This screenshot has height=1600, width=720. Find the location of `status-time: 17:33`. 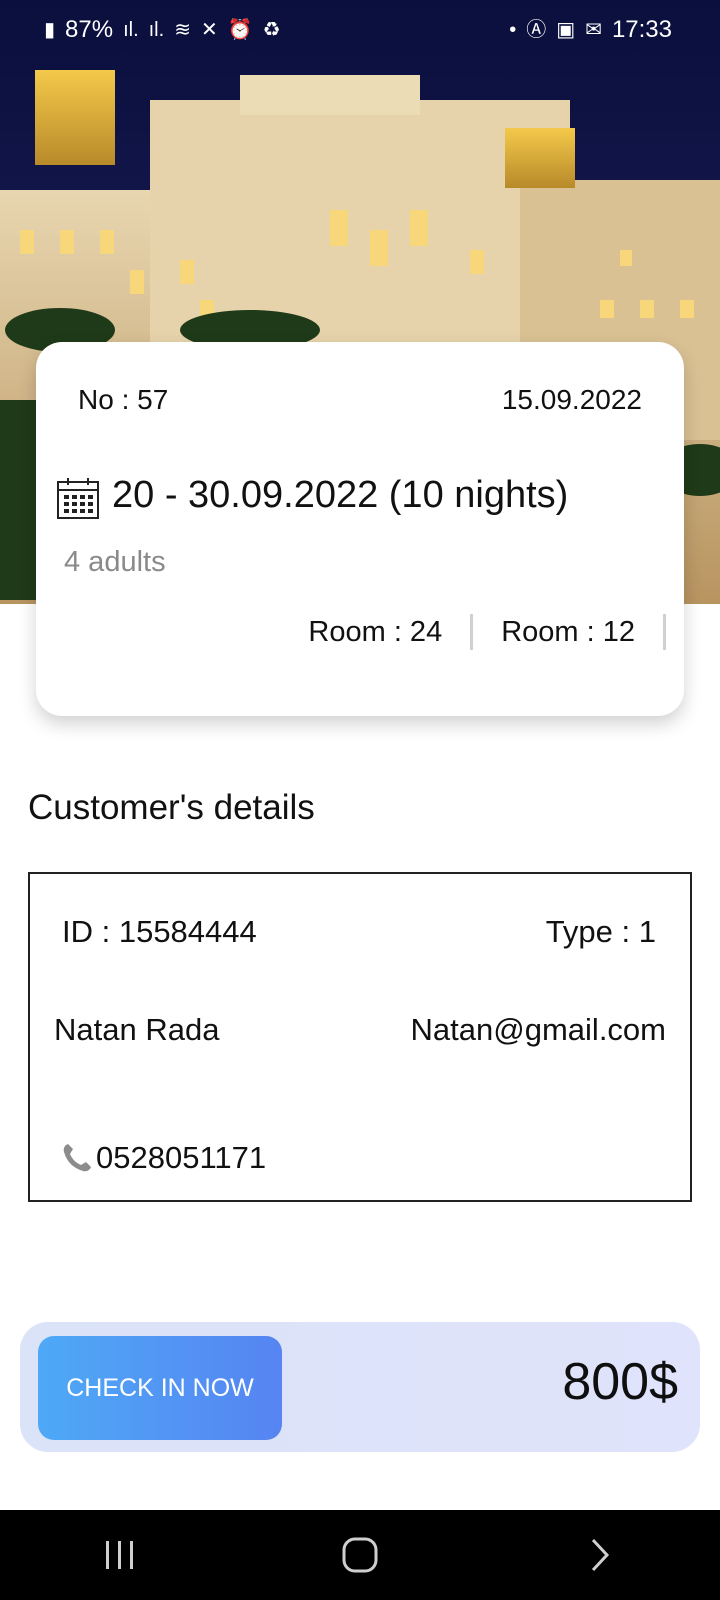

status-time: 17:33 is located at coordinates (641, 29).